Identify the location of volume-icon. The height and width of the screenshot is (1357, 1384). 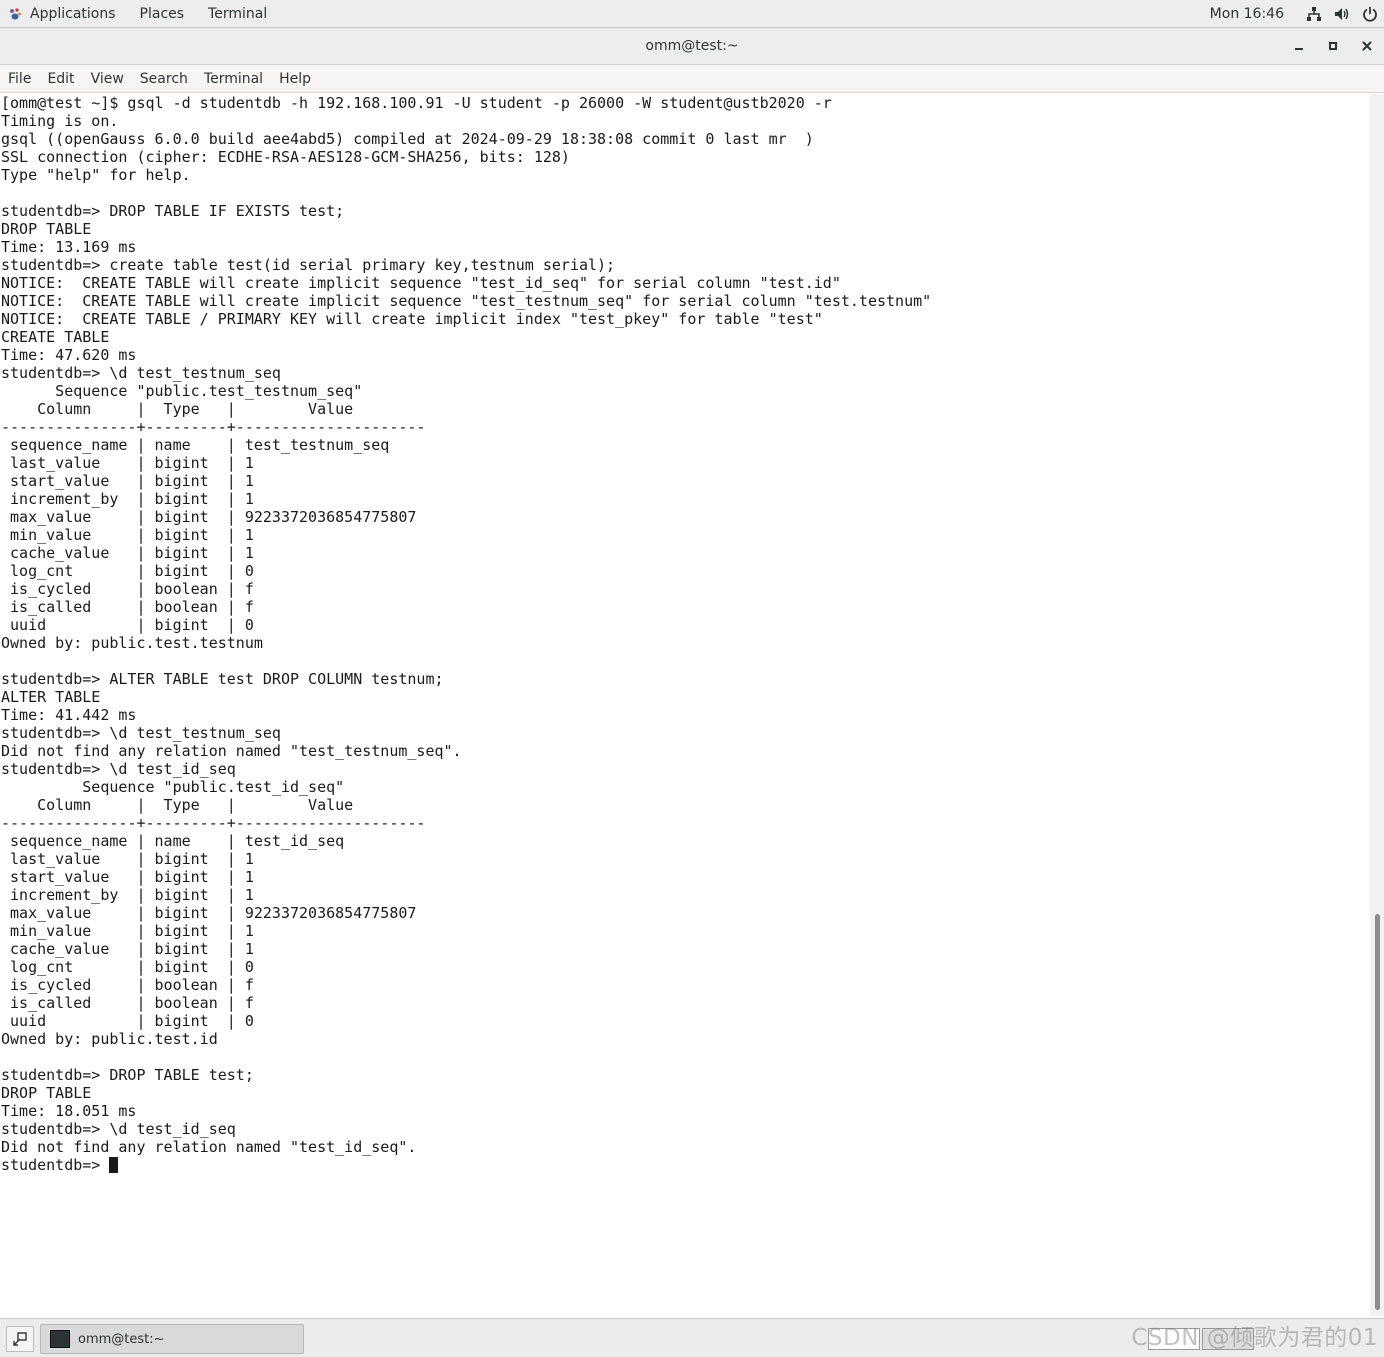
(1342, 13).